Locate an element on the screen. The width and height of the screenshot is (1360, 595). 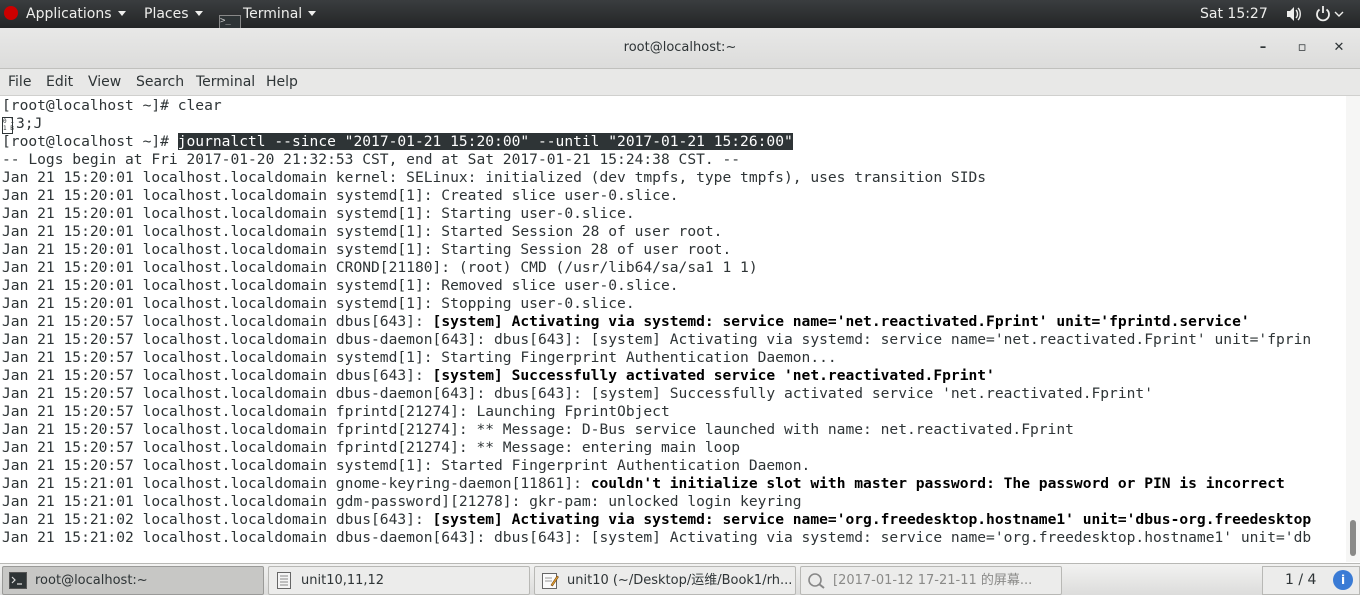
power-icon is located at coordinates (1330, 14).